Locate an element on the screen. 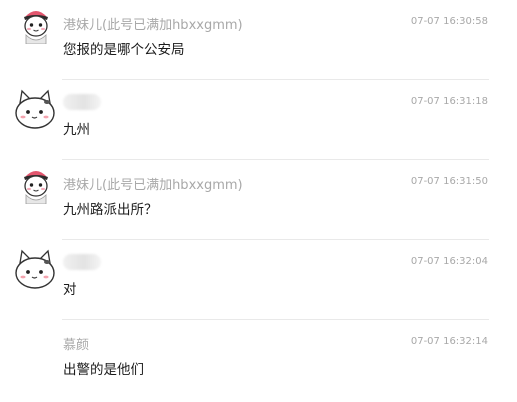 This screenshot has width=517, height=402. timestamp: 07-07 16:31:50 is located at coordinates (449, 181).